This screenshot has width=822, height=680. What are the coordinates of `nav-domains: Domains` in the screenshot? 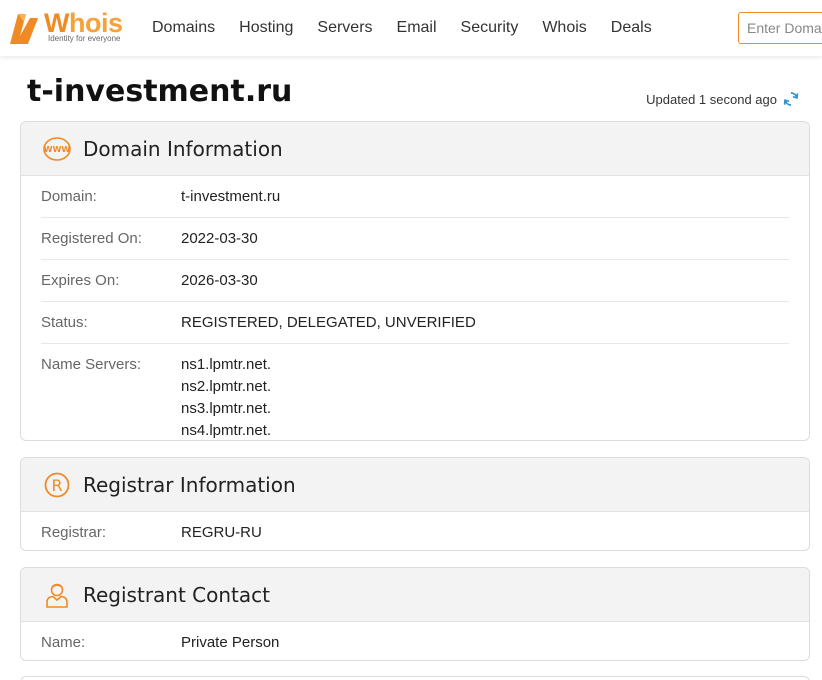 It's located at (183, 28).